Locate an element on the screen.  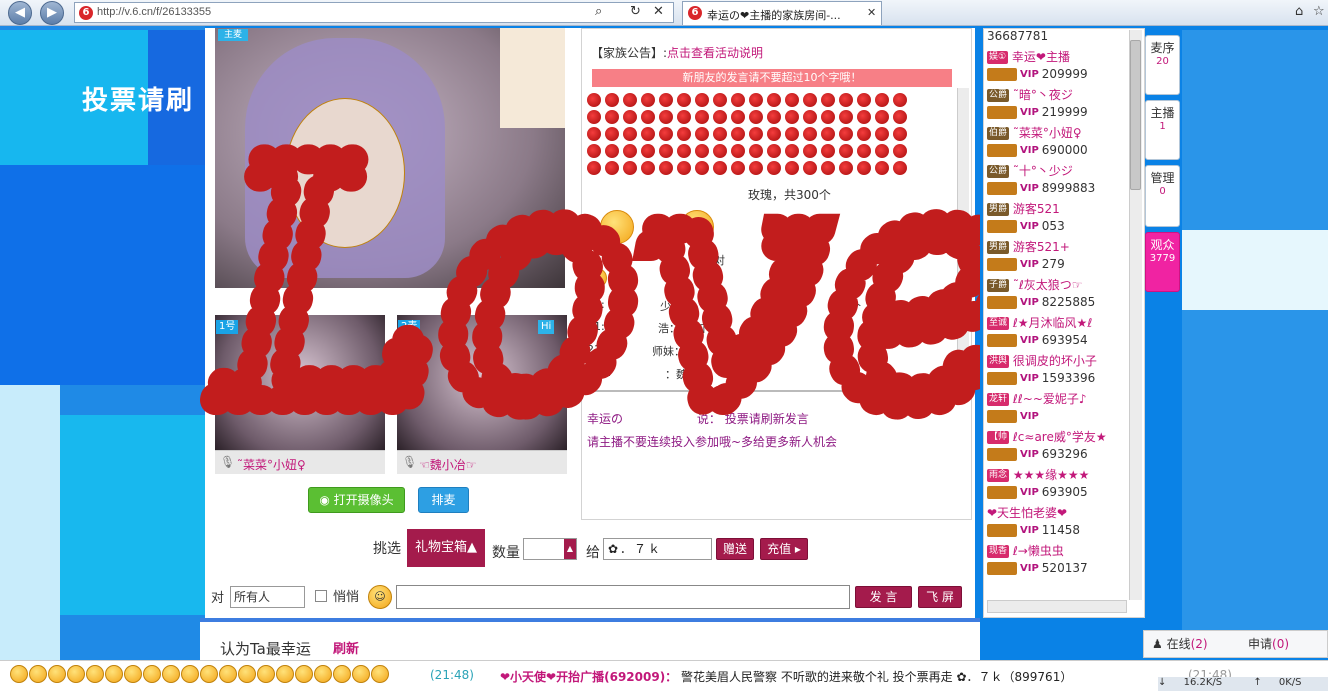
chat-splitter is located at coordinates (777, 391).